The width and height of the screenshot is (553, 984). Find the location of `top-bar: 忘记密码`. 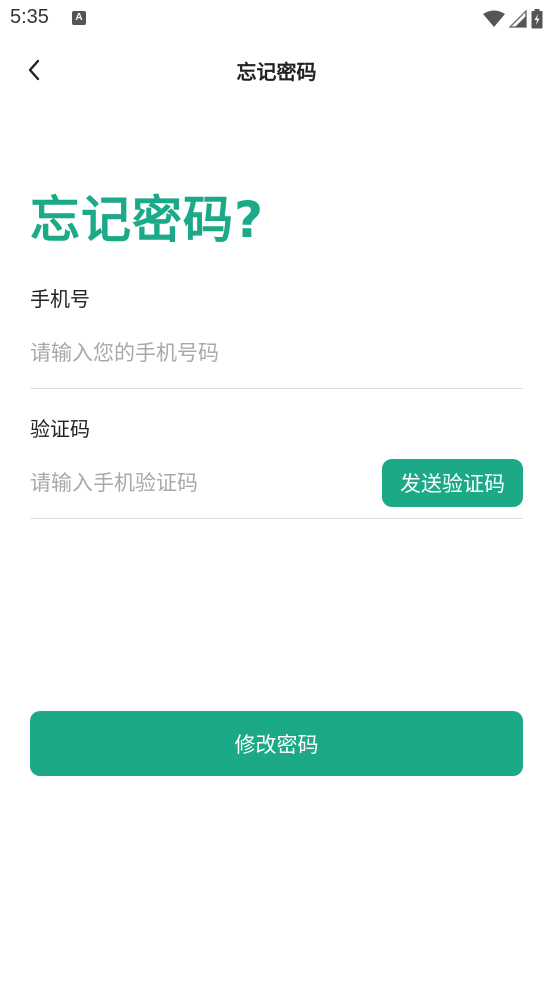

top-bar: 忘记密码 is located at coordinates (276, 70).